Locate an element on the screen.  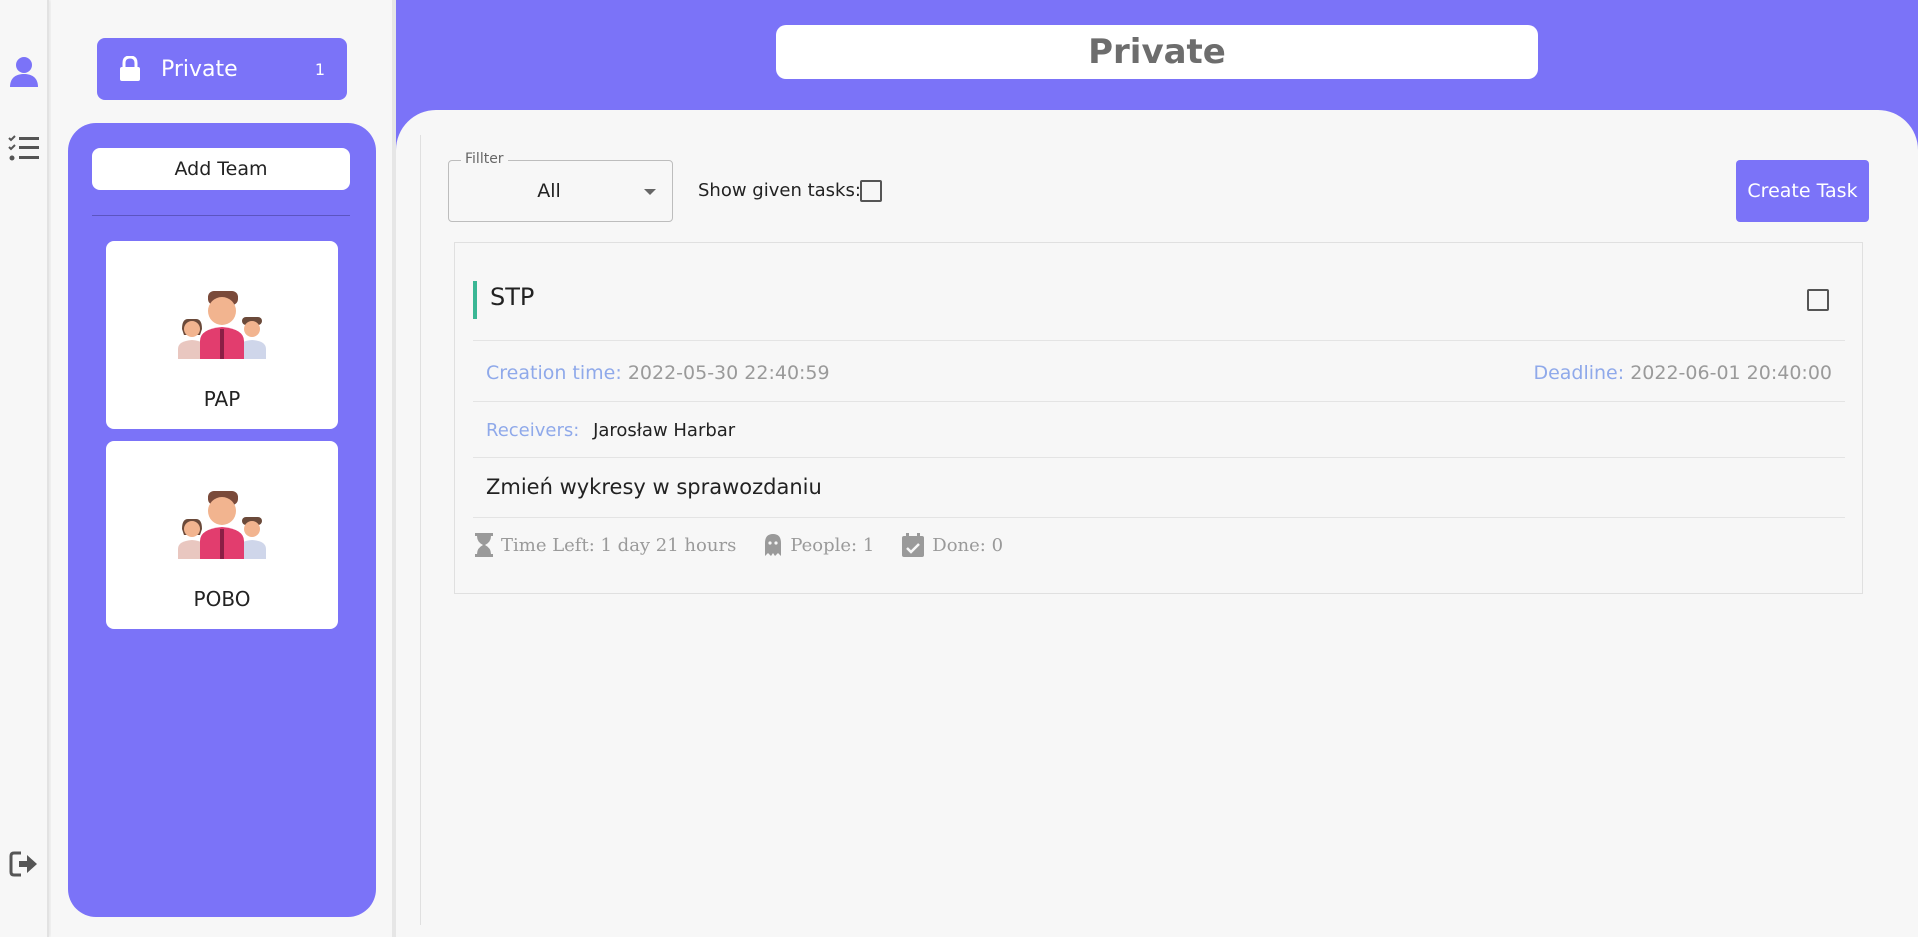
page-title: Private is located at coordinates (1157, 52).